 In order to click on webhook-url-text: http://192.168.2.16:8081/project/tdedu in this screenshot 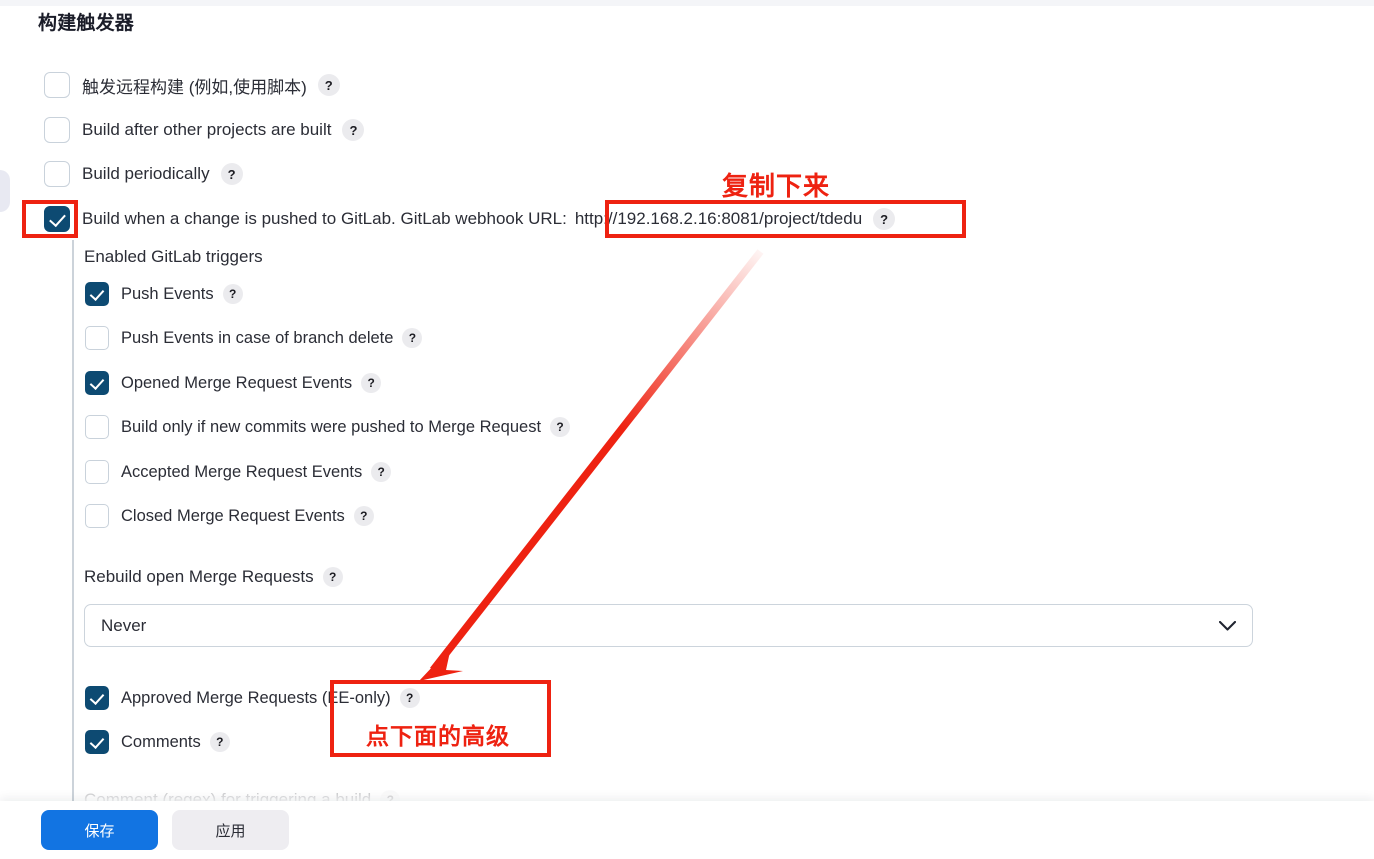, I will do `click(718, 218)`.